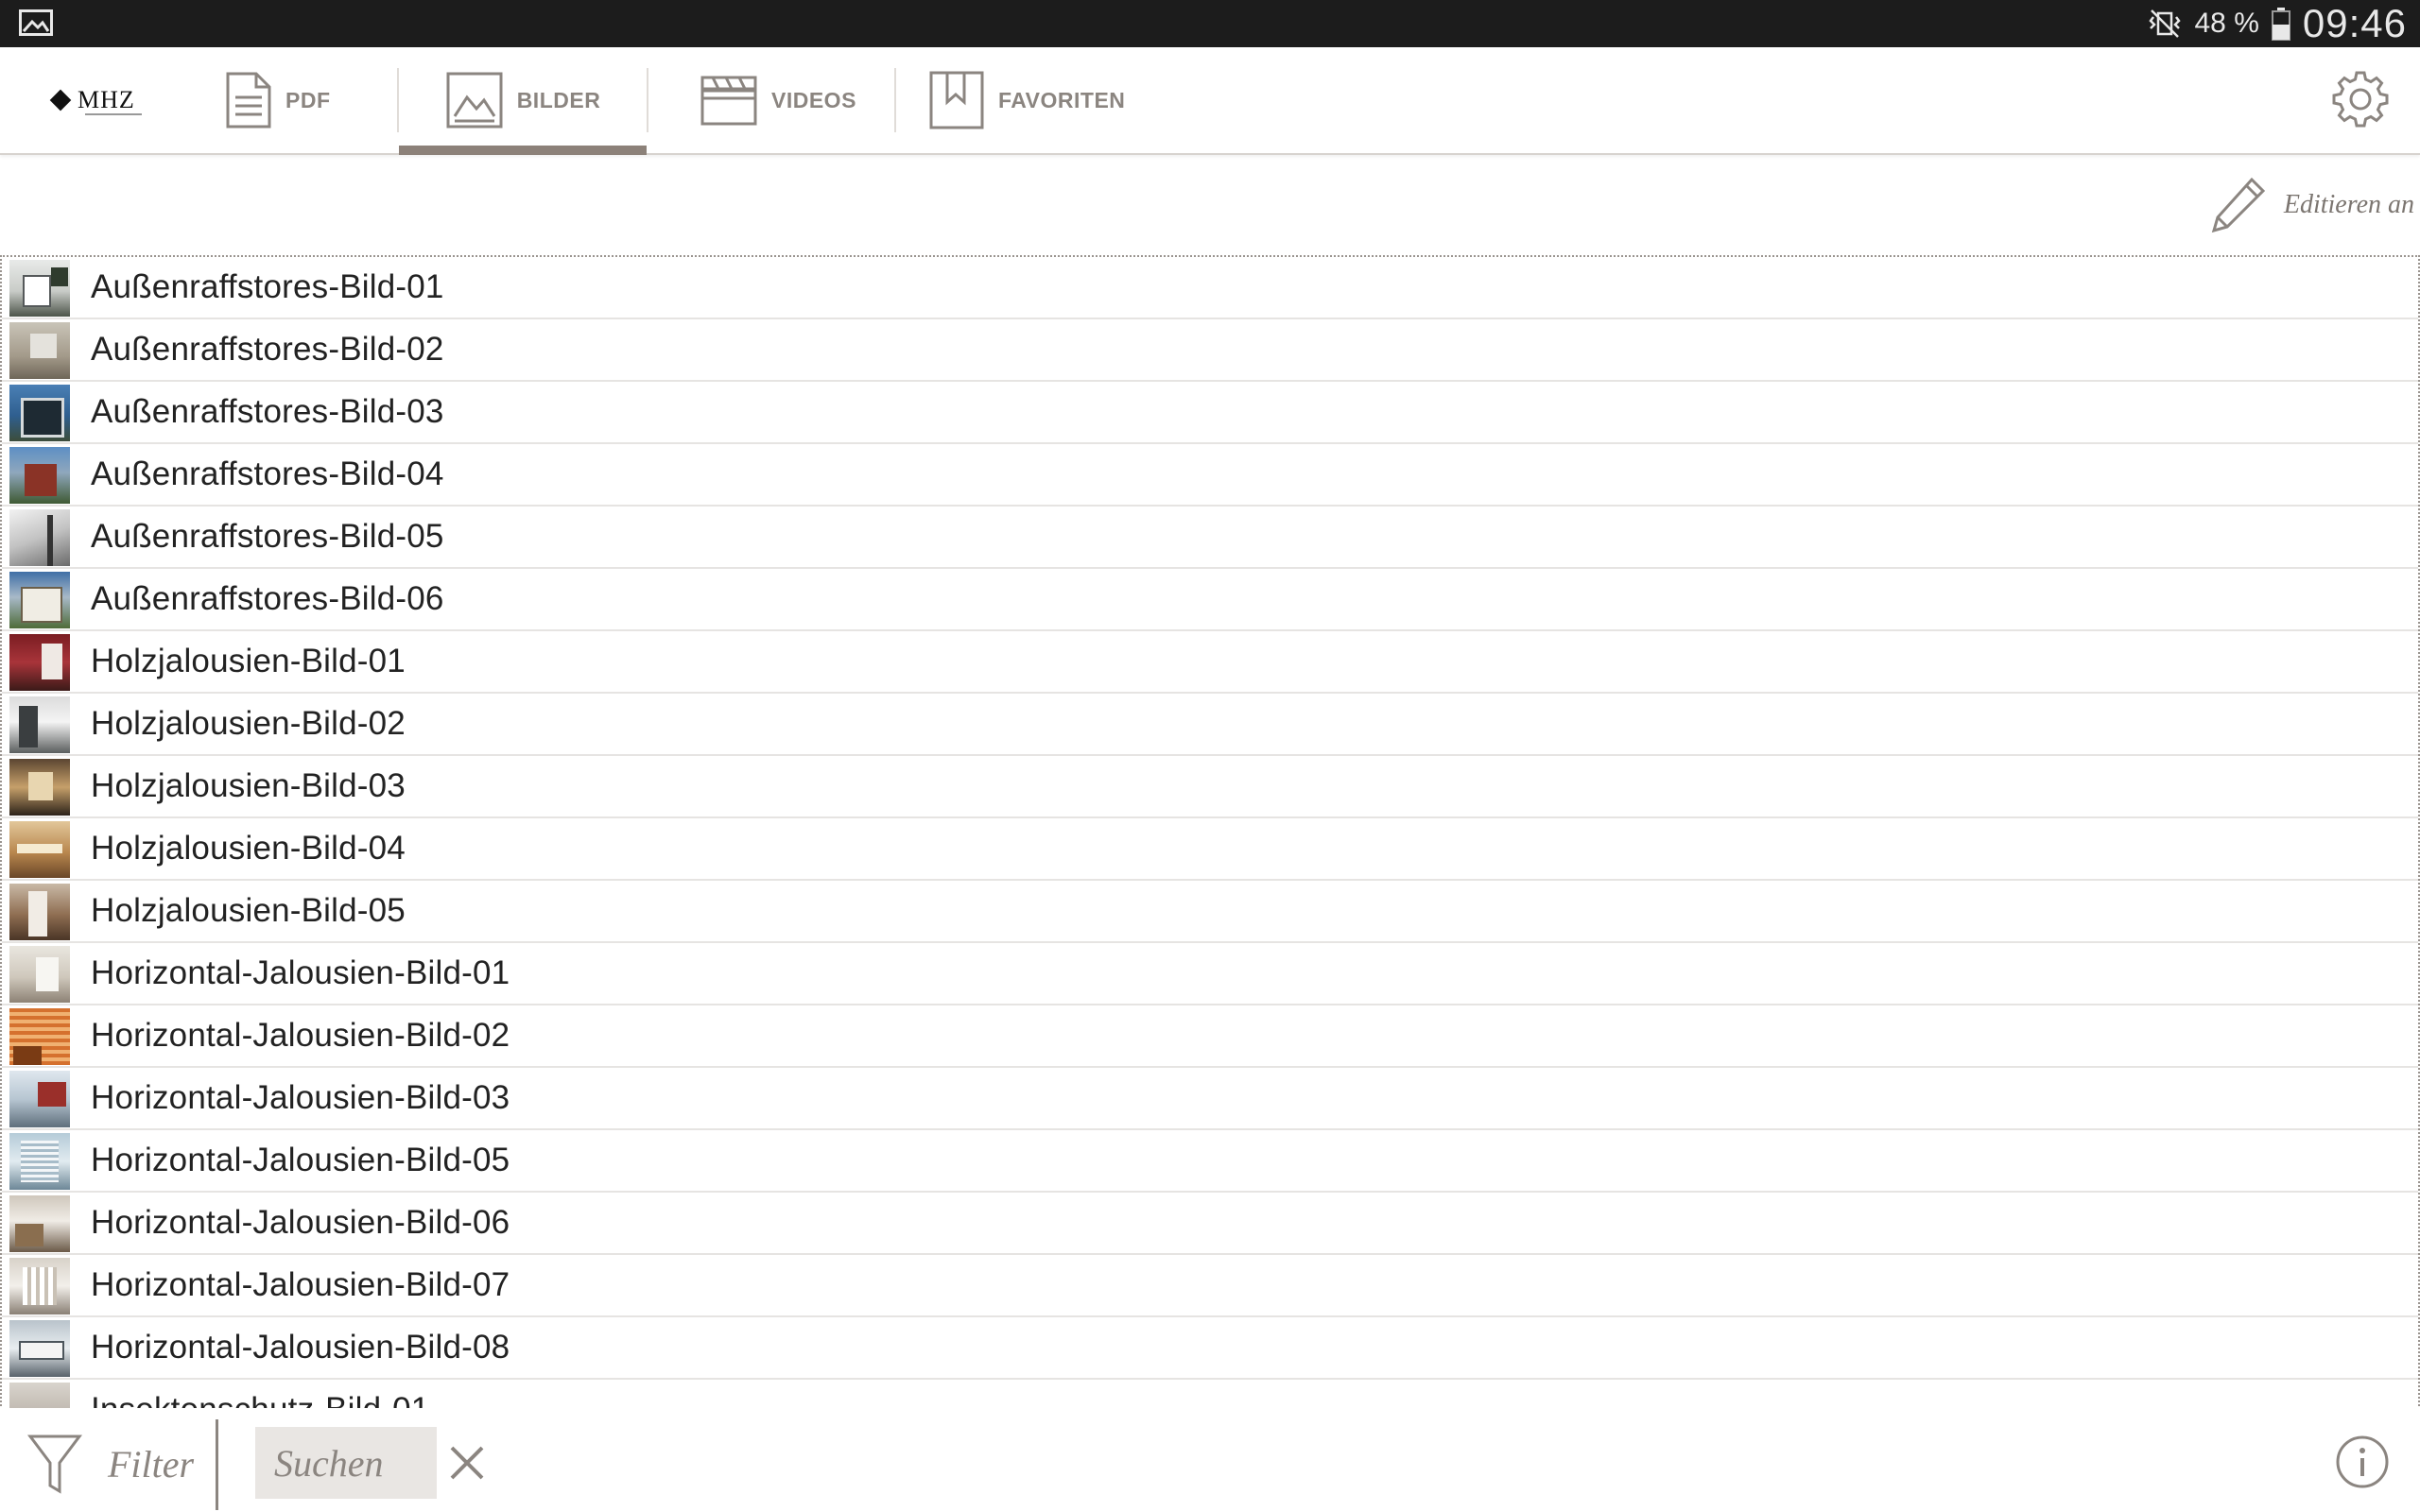 The image size is (2420, 1512). I want to click on item-name: Horizontal-Jalousien-Bild-01, so click(300, 972).